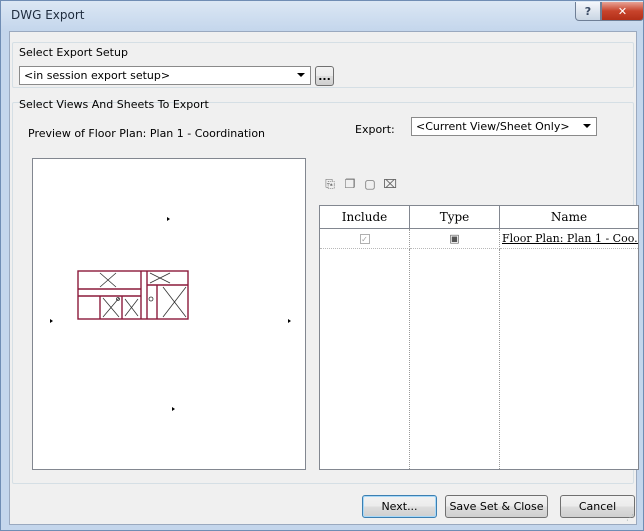 Image resolution: width=644 pixels, height=531 pixels. Describe the element at coordinates (454, 217) in the screenshot. I see `column-header-type: Type` at that location.